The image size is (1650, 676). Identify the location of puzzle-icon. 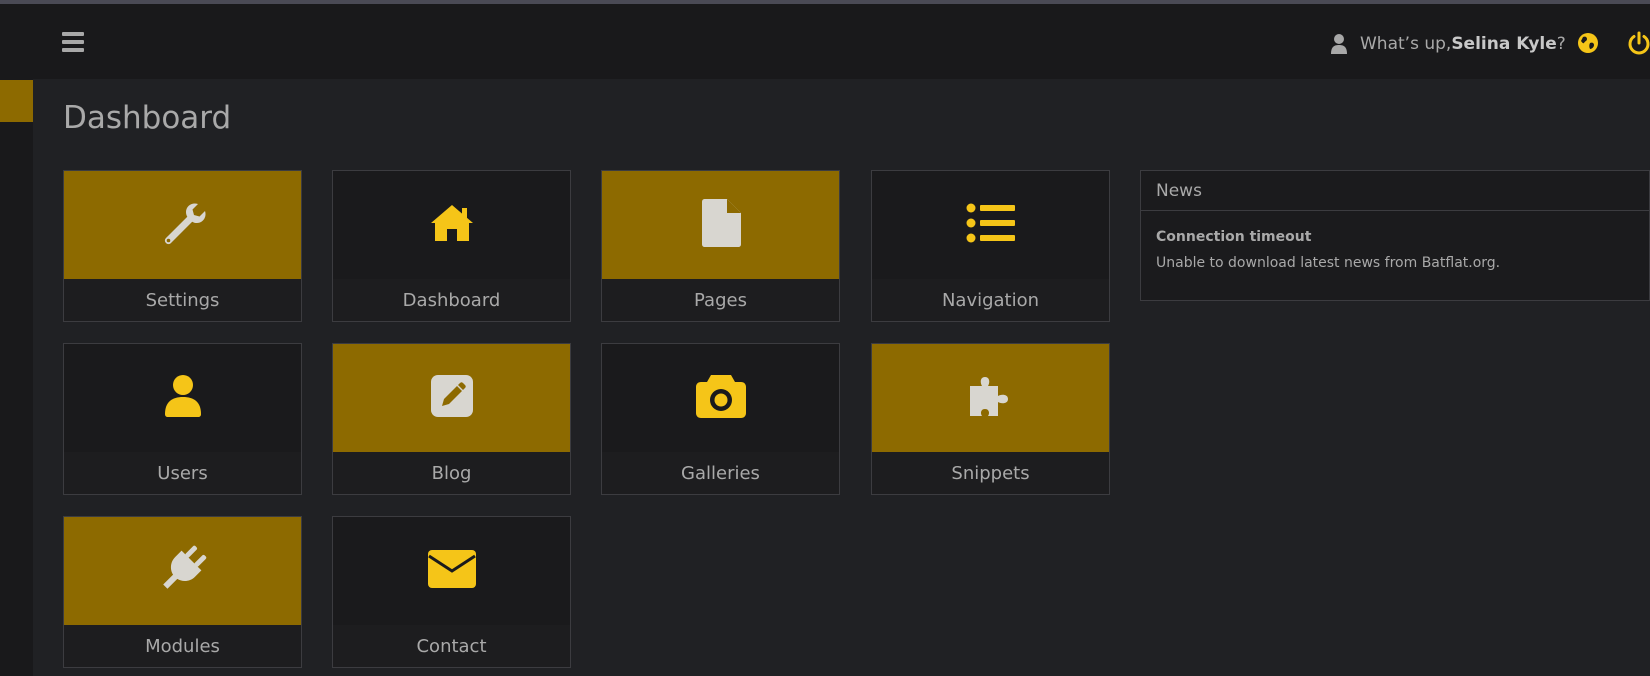
(991, 398).